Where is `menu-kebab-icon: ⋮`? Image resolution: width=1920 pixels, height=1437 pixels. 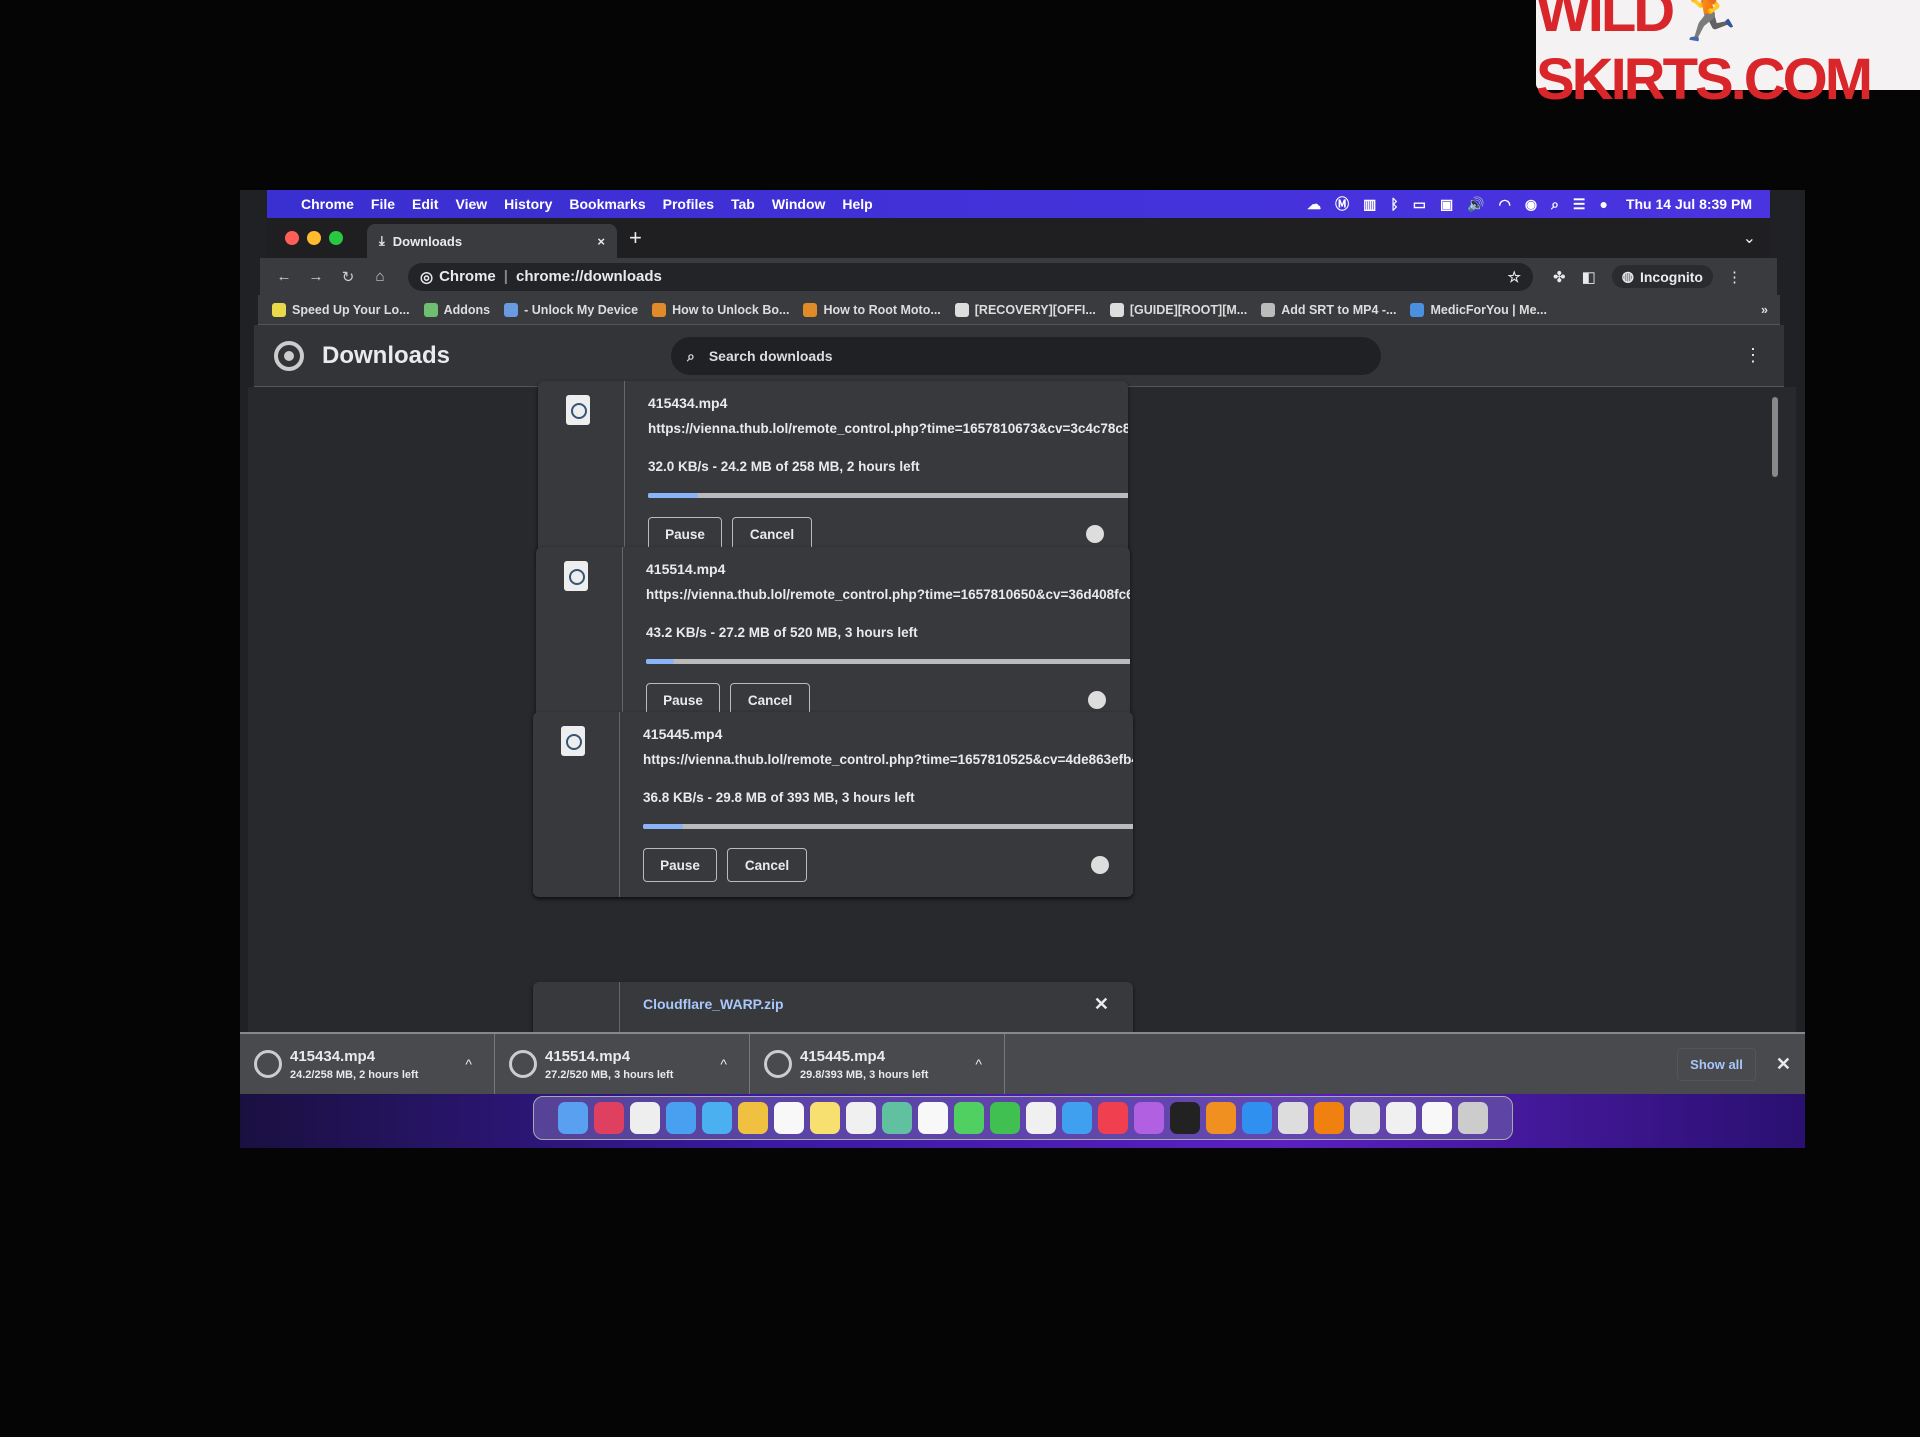
menu-kebab-icon: ⋮ is located at coordinates (1734, 277).